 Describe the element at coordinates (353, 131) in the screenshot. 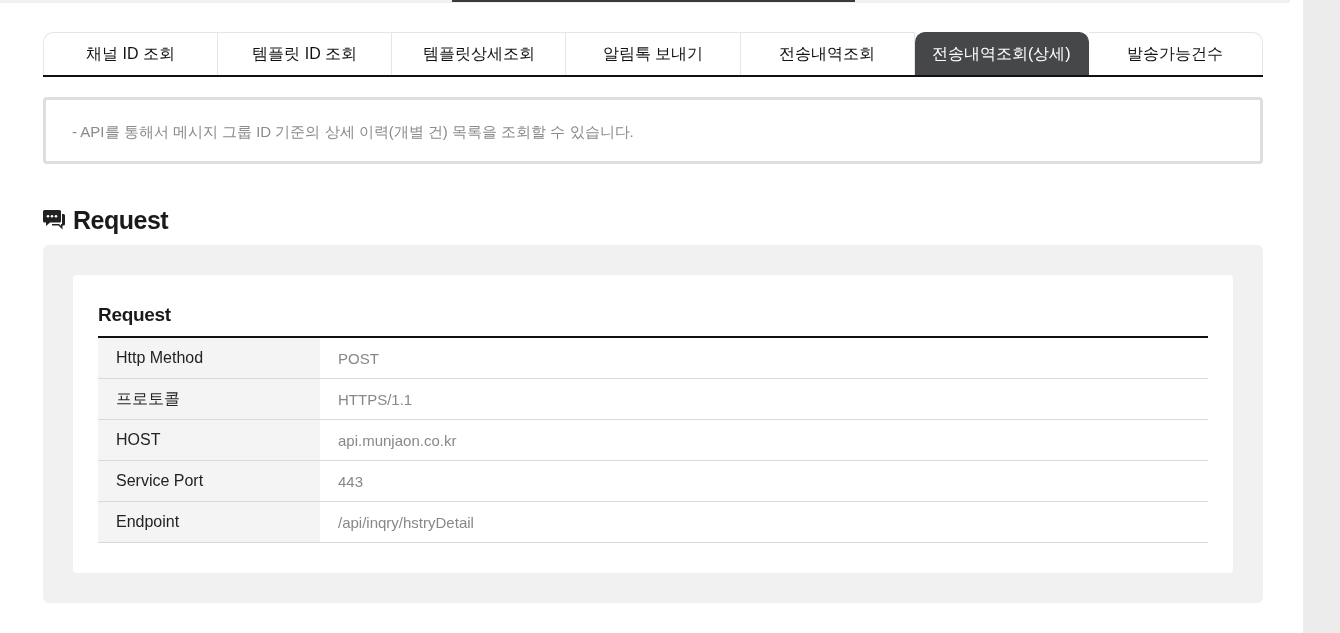

I see `description-text: - API를 통해서 메시지 그룹 ID 기준의 상세 이력(개별 건) 목록을 조회할 수 있습니다.` at that location.